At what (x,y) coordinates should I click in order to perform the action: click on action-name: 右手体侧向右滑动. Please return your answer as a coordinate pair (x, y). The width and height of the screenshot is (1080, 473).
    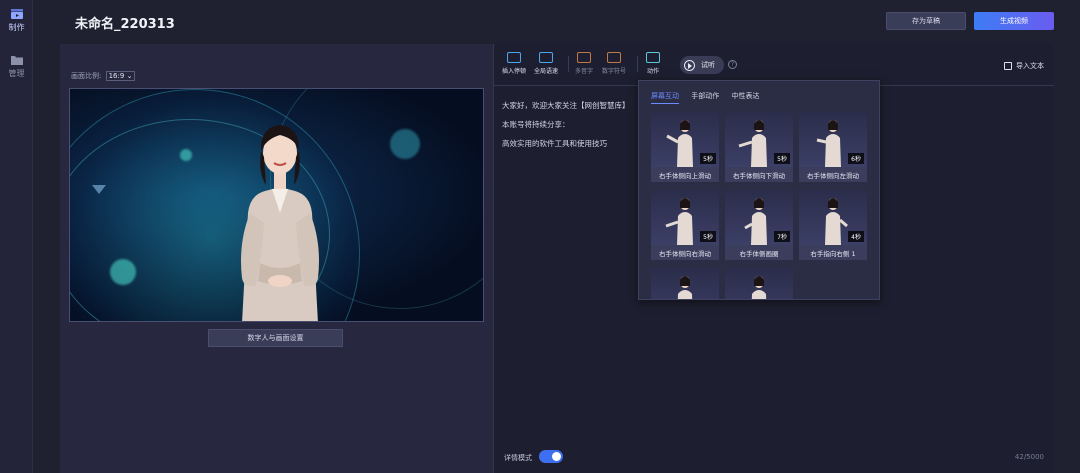
    Looking at the image, I should click on (685, 253).